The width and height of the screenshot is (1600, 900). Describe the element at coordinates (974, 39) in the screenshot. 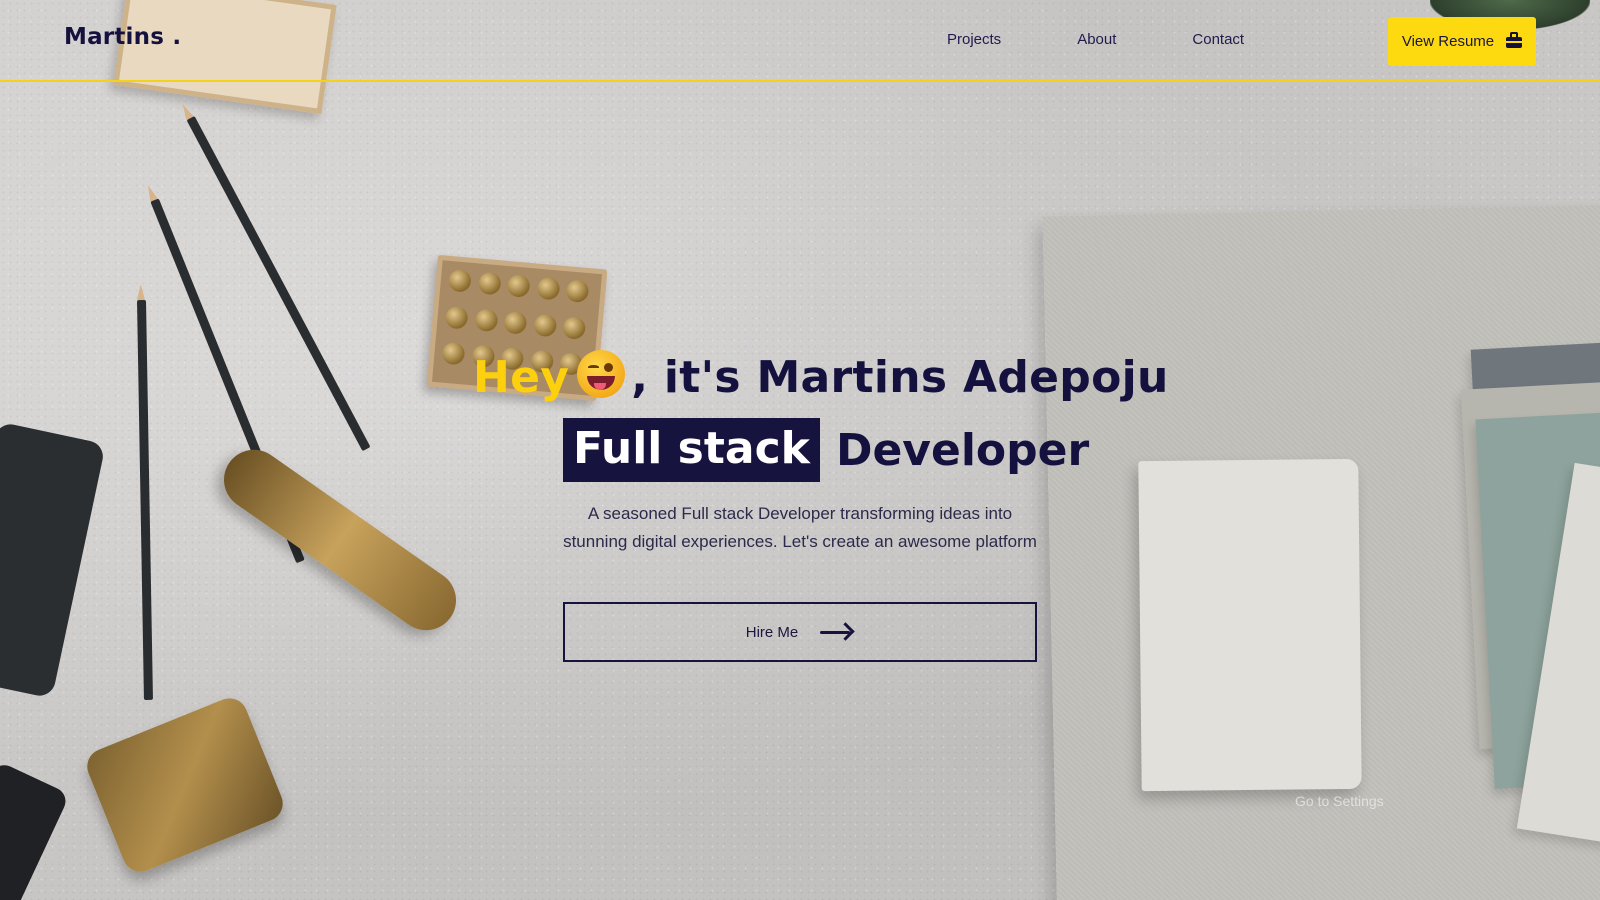

I see `nav-link-projects: Projects` at that location.